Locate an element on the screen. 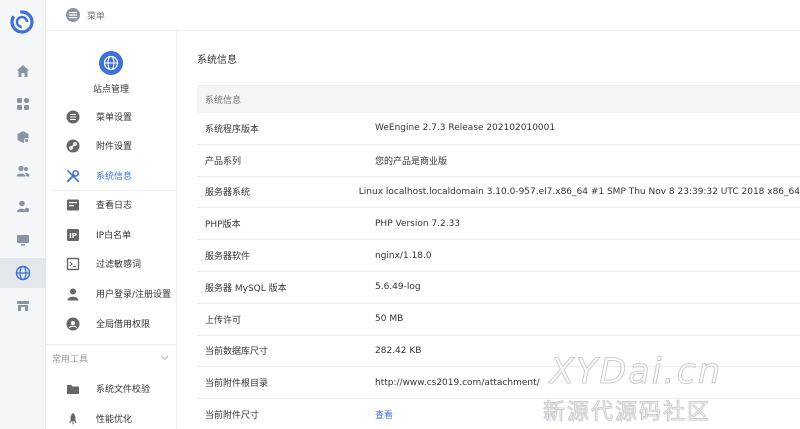  sidebar-item-label: 系统信息 is located at coordinates (114, 177).